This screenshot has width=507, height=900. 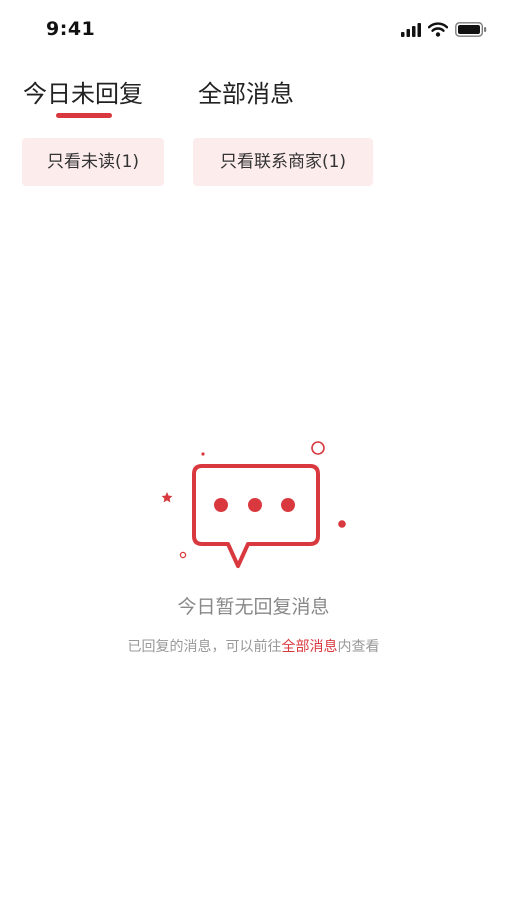 What do you see at coordinates (358, 647) in the screenshot?
I see `empty-desc-suffix: 内查看` at bounding box center [358, 647].